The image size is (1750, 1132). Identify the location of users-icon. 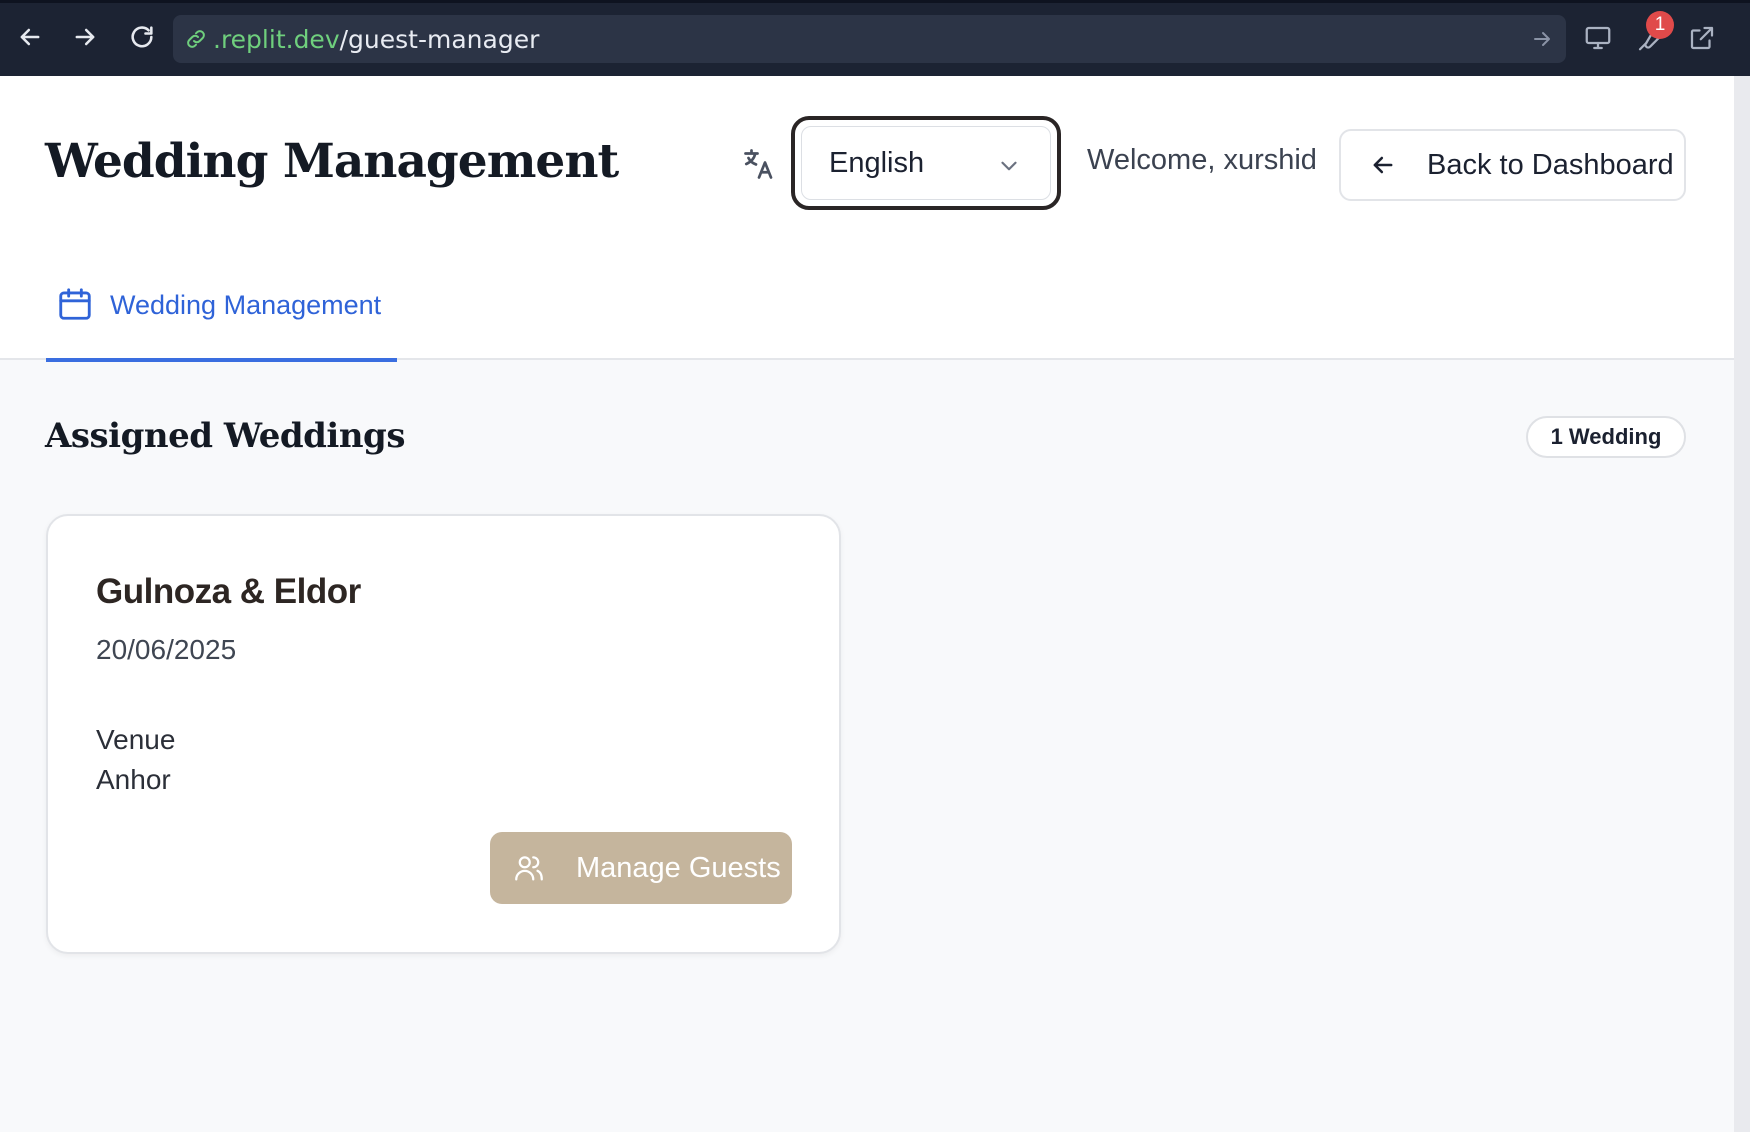
(529, 868).